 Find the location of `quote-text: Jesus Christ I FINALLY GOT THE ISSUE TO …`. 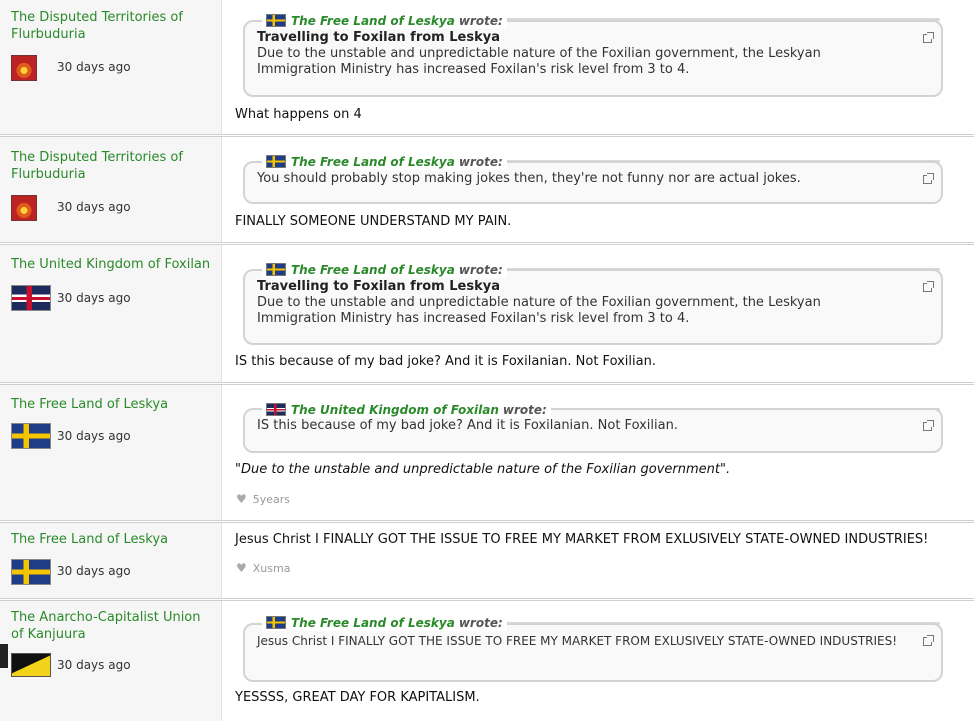

quote-text: Jesus Christ I FINALLY GOT THE ISSUE TO … is located at coordinates (577, 641).